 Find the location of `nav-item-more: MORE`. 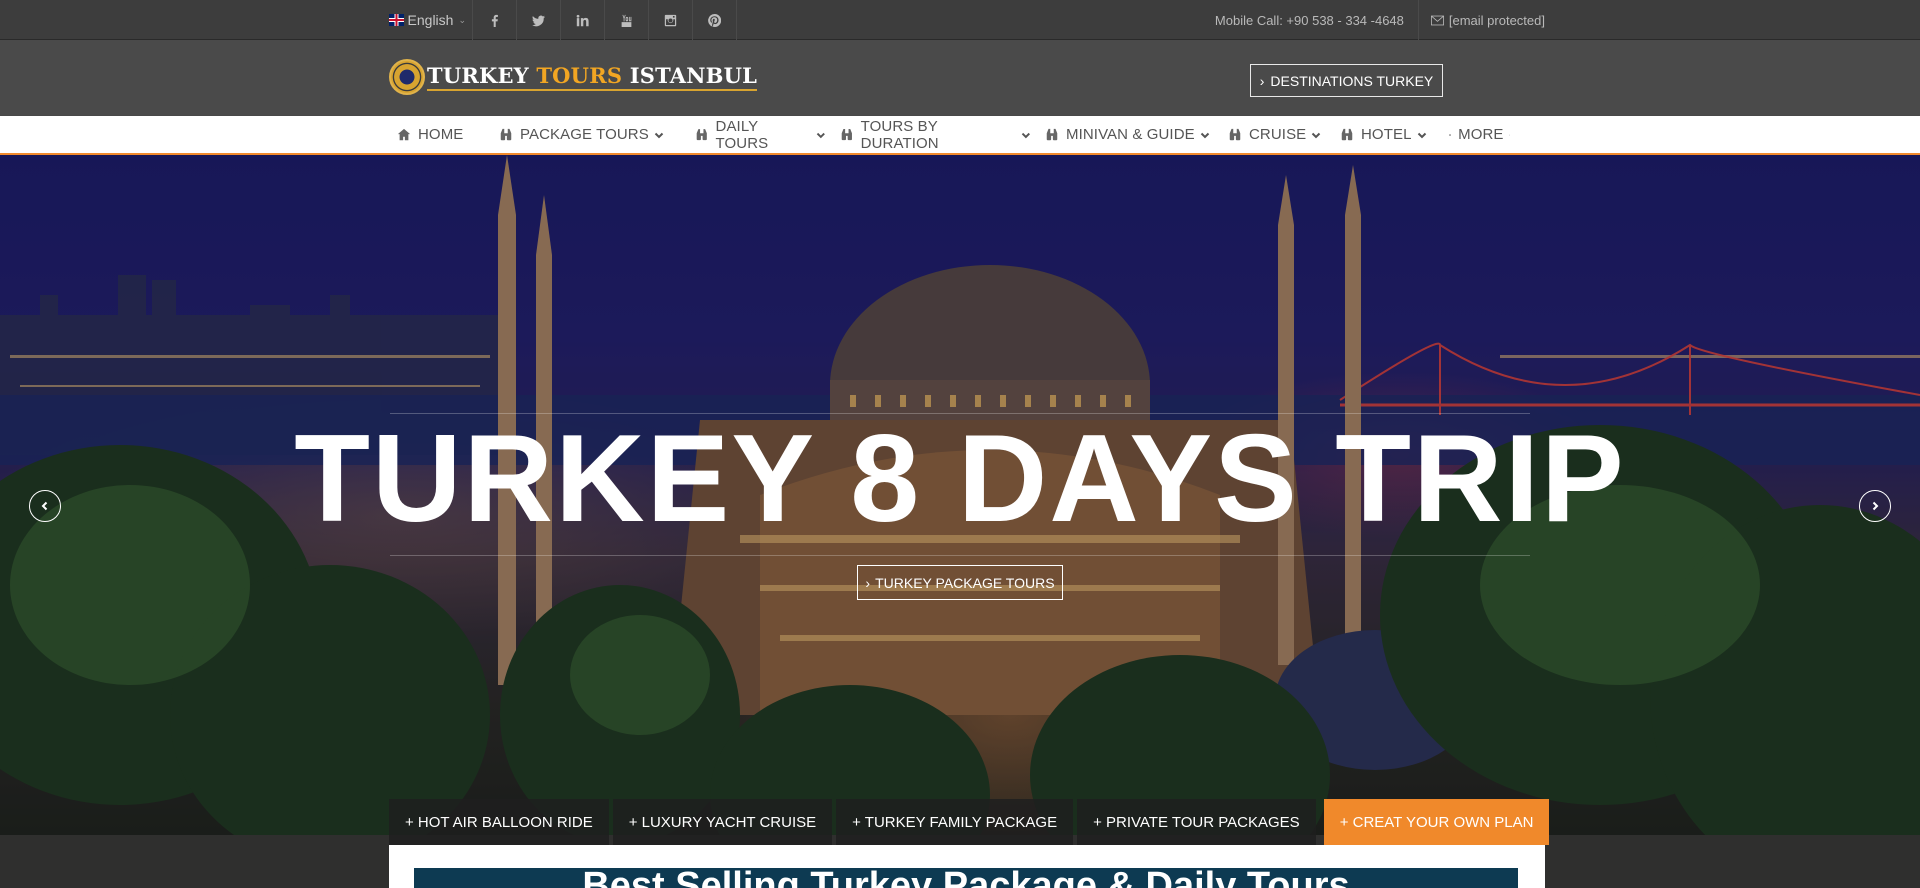

nav-item-more: MORE is located at coordinates (1472, 134).